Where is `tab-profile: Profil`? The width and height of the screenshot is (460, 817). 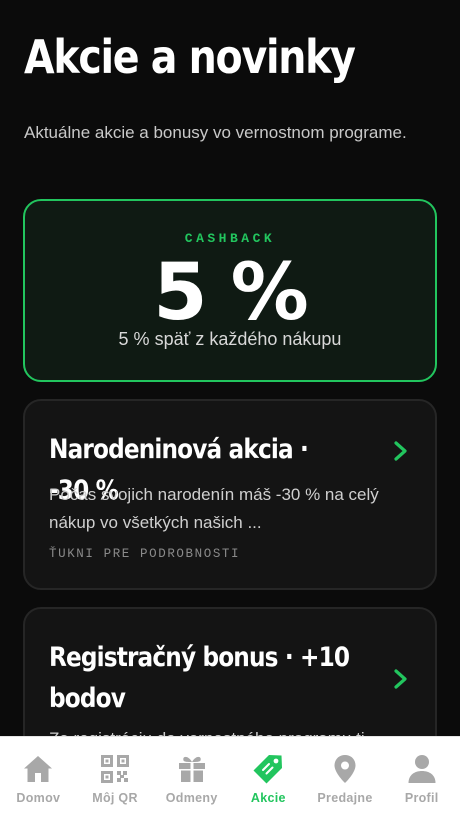 tab-profile: Profil is located at coordinates (421, 777).